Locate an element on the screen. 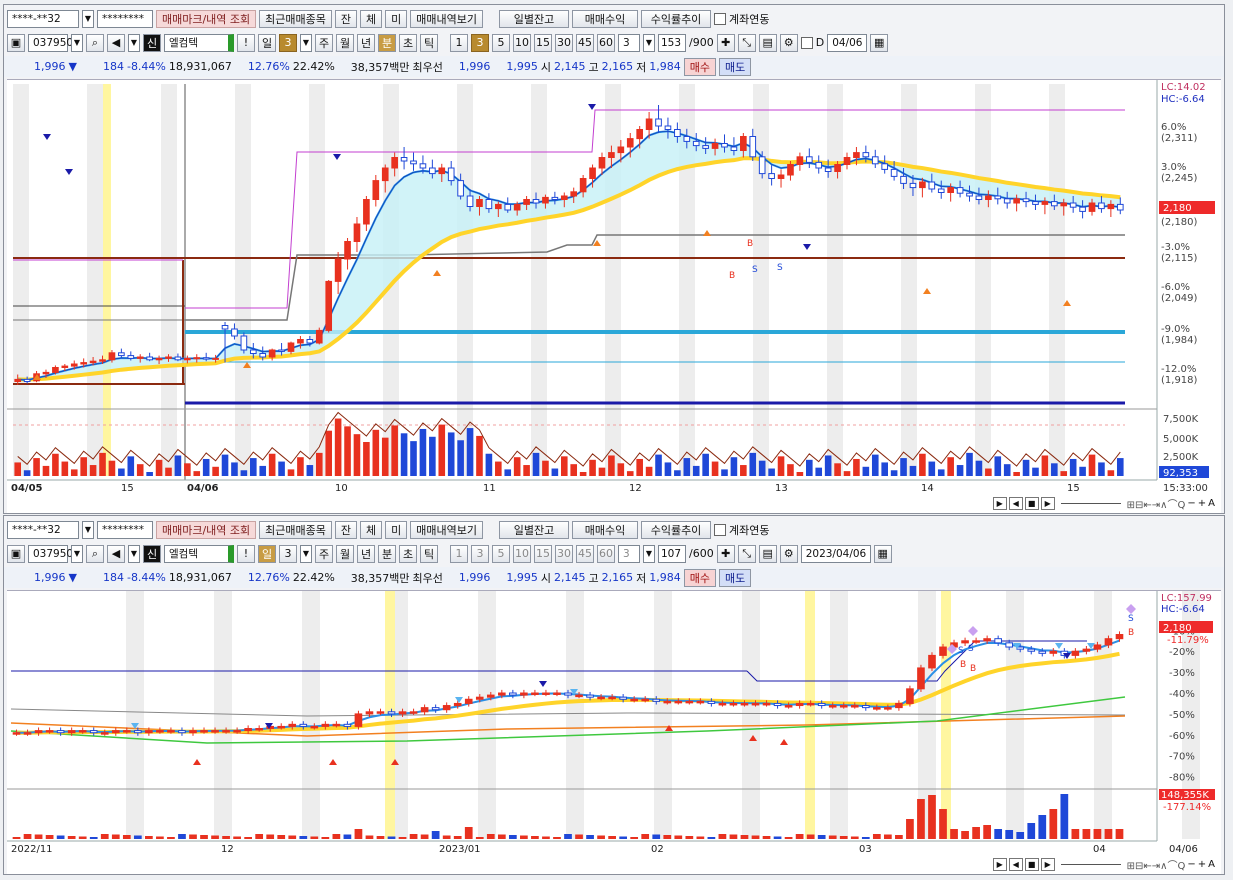 The width and height of the screenshot is (1233, 880). alert-button: ! is located at coordinates (246, 42).